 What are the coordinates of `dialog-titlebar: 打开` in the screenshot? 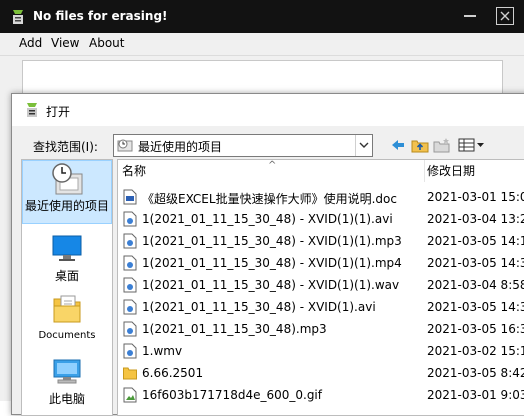 It's located at (268, 110).